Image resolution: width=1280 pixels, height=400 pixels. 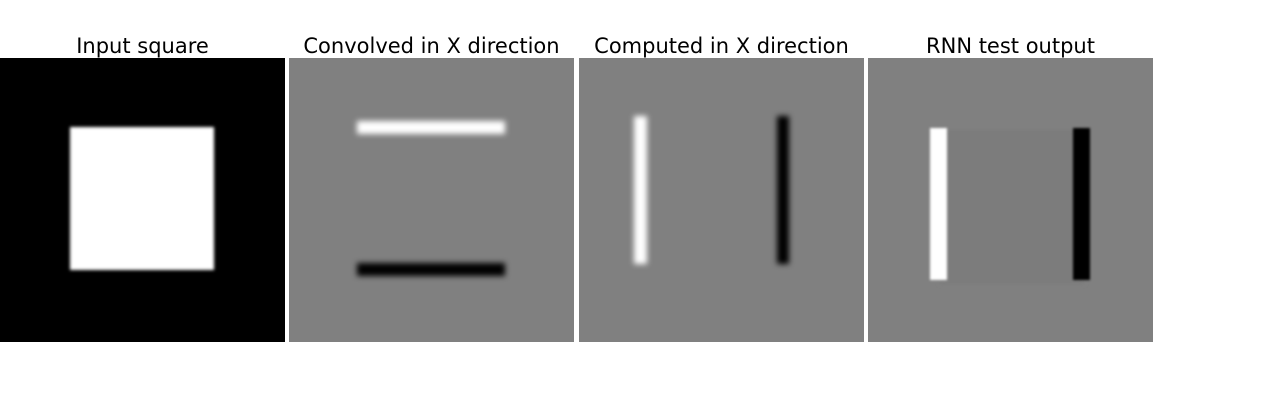 I want to click on white-square, so click(x=142, y=198).